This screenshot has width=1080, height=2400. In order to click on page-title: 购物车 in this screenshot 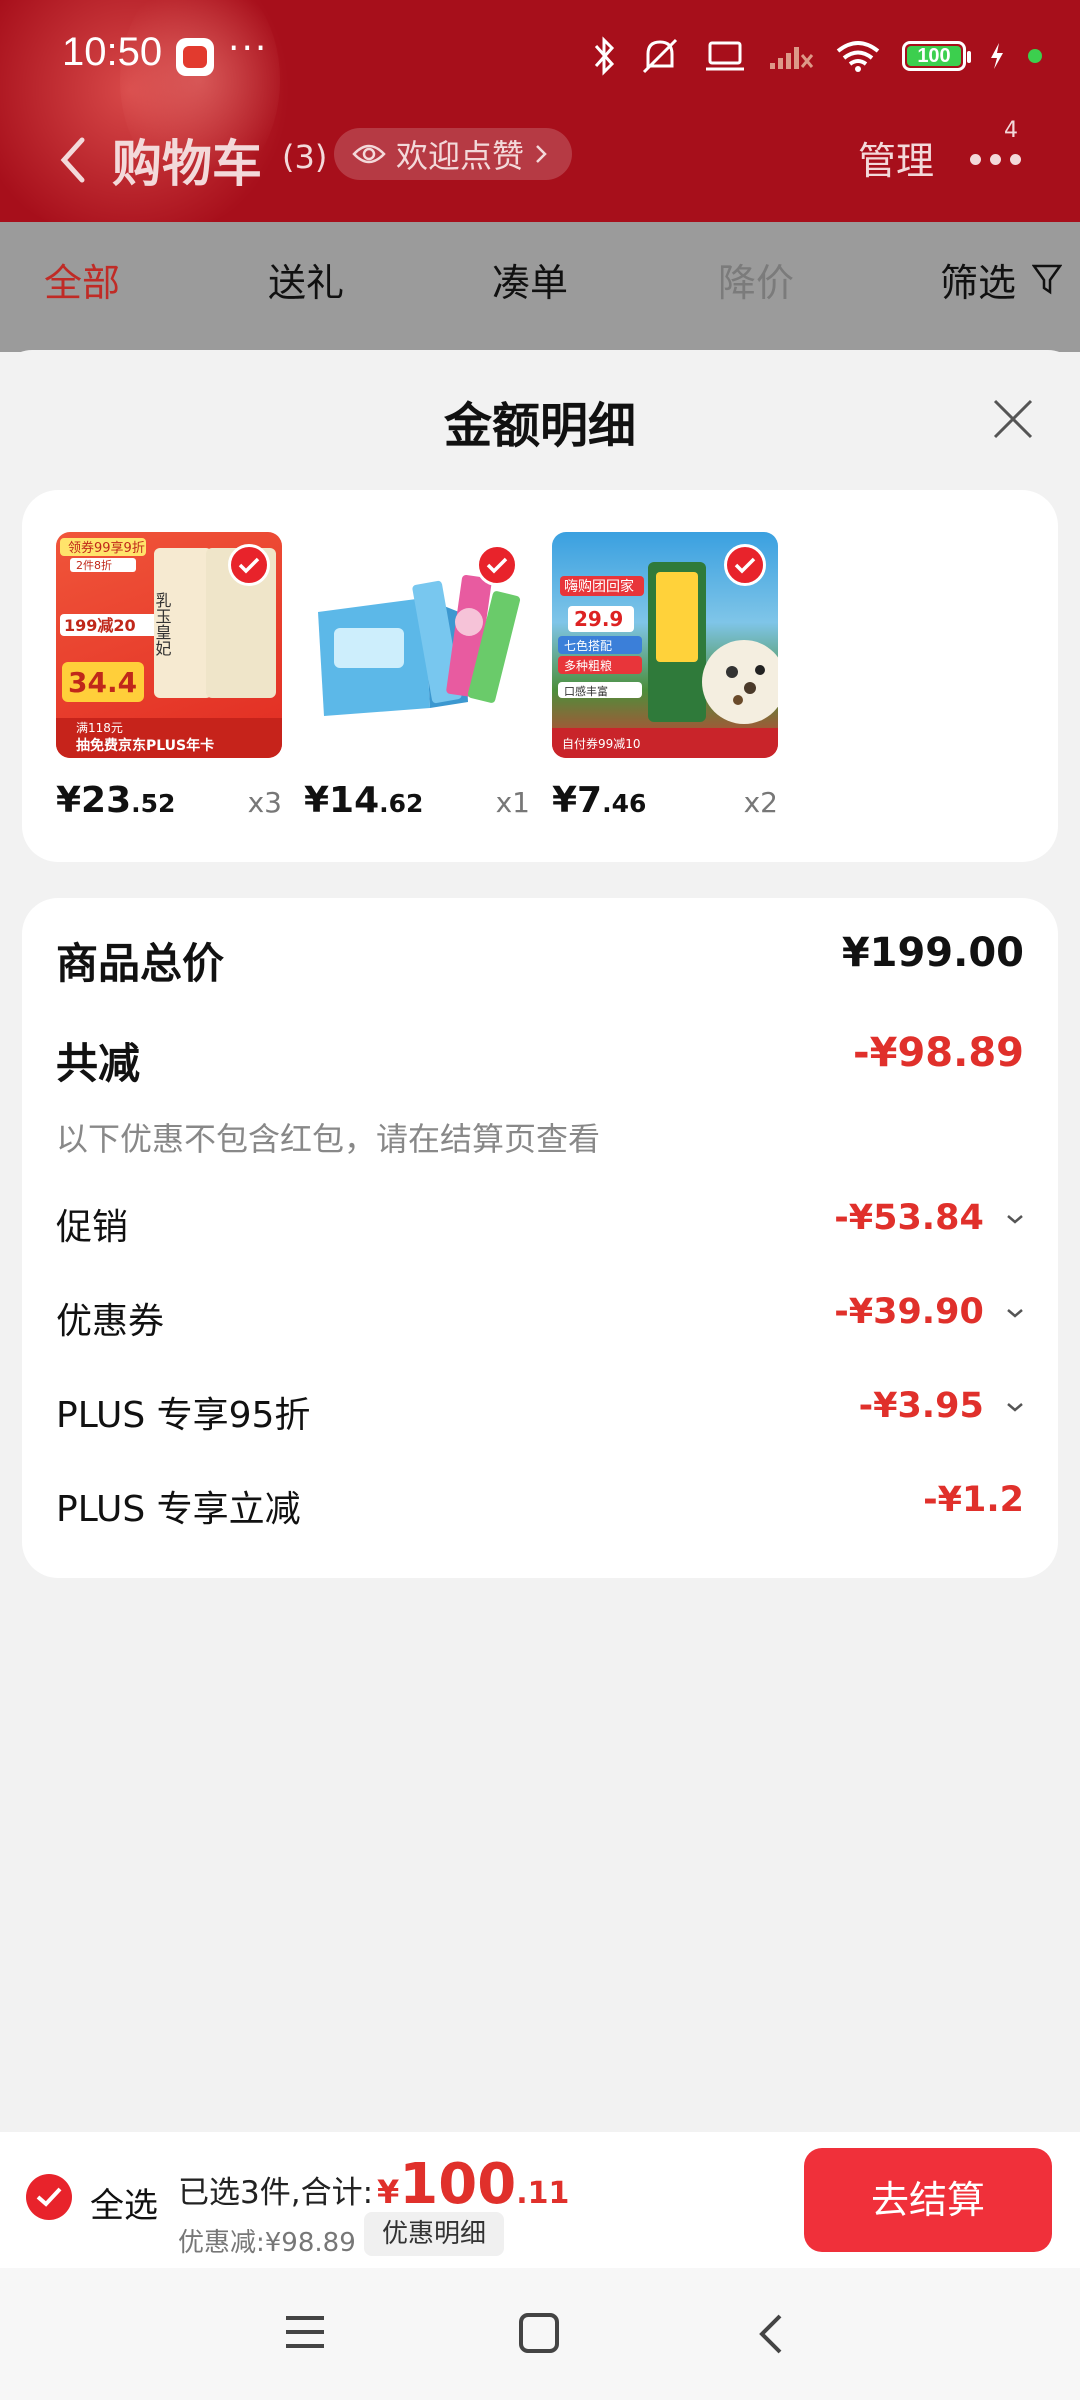, I will do `click(187, 164)`.